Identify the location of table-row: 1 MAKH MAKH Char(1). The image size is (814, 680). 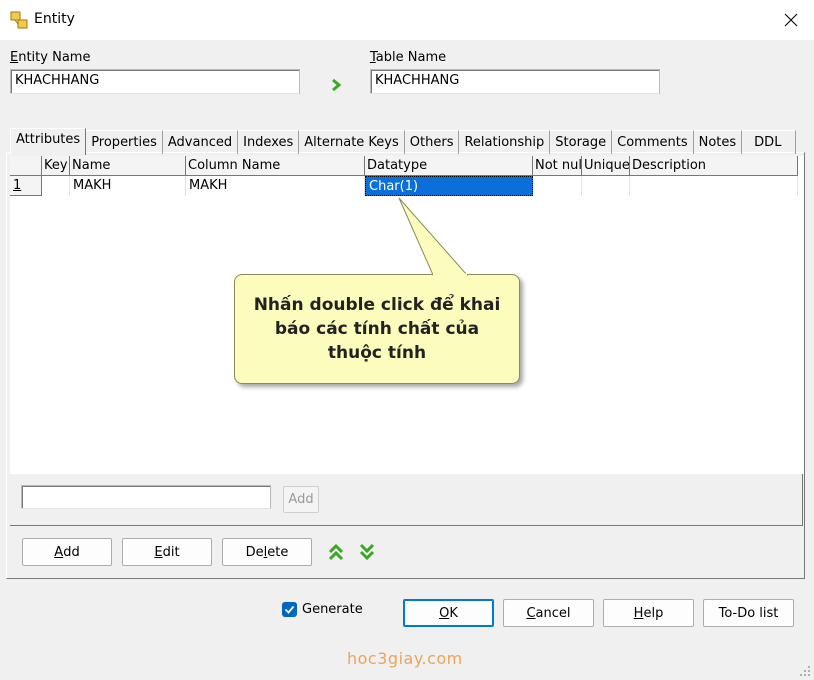
(404, 186).